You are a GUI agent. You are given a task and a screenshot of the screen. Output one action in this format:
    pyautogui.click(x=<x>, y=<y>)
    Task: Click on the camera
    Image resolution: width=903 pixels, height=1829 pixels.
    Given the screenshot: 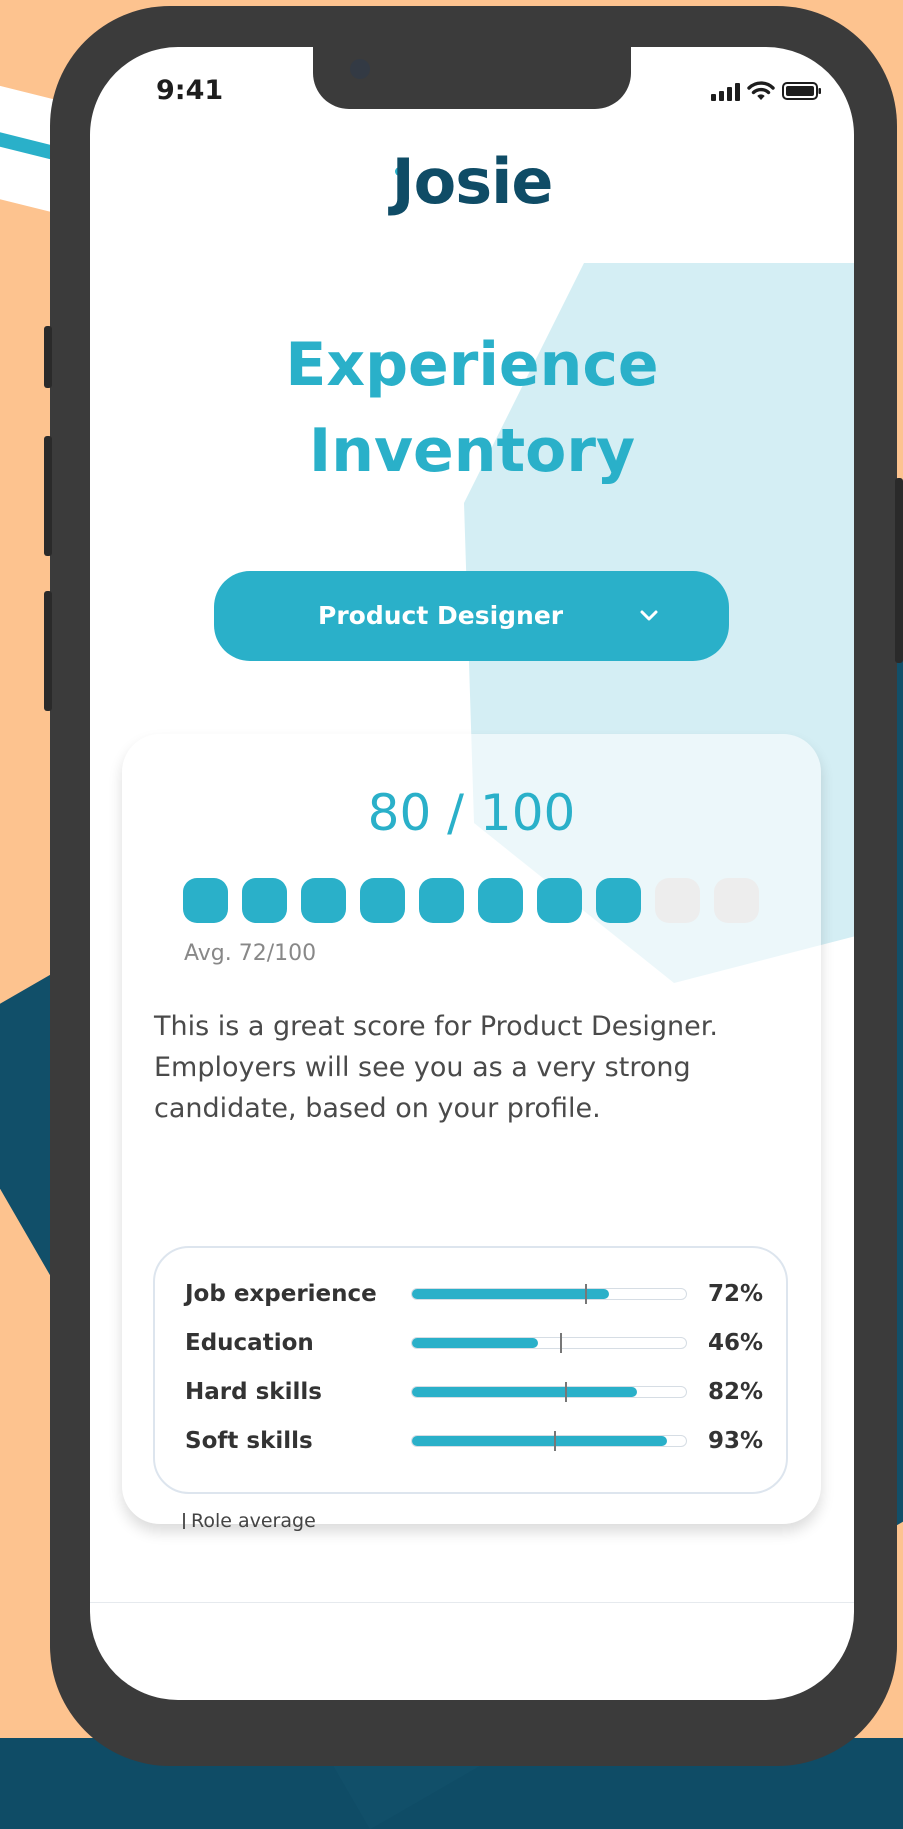 What is the action you would take?
    pyautogui.click(x=360, y=69)
    